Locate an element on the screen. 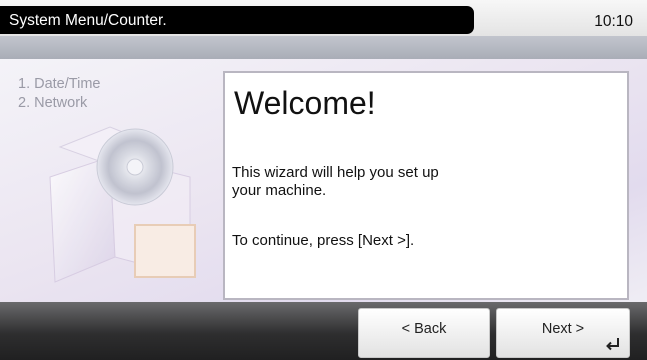 The width and height of the screenshot is (647, 360). step-date-time: 1. Date/Time is located at coordinates (59, 84).